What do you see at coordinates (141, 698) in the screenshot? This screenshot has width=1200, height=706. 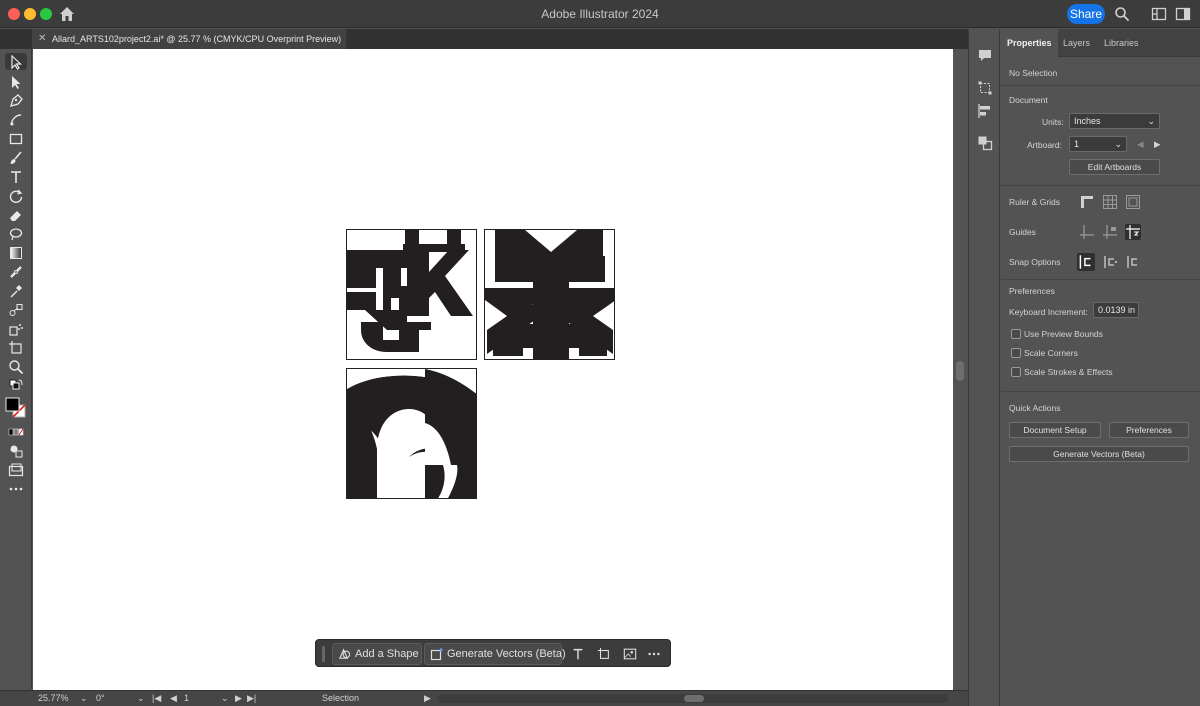 I see `rotation-dropdown-icon: ⌄` at bounding box center [141, 698].